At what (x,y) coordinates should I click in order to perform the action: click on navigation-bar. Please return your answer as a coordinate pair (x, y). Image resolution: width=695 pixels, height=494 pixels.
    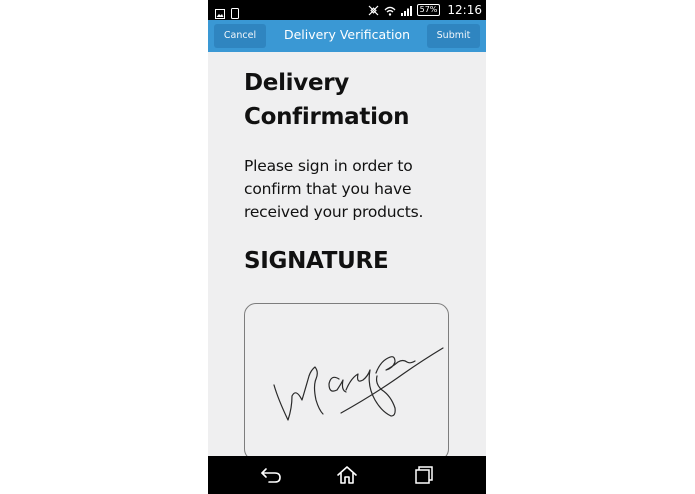
    Looking at the image, I should click on (347, 475).